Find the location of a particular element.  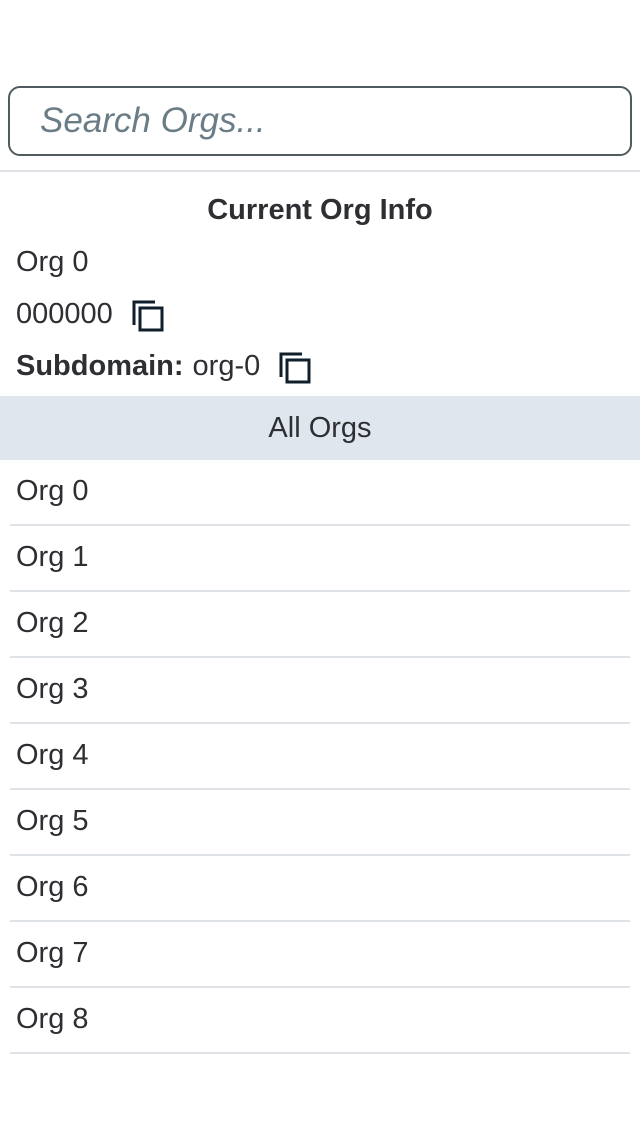

copy-org-id-button is located at coordinates (148, 316).